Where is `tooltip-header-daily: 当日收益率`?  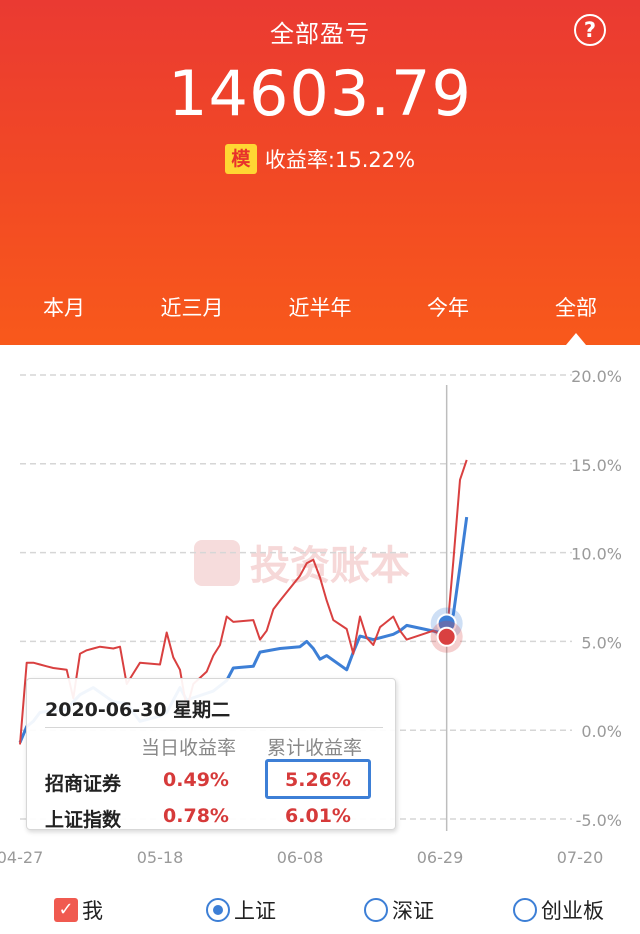 tooltip-header-daily: 当日收益率 is located at coordinates (189, 748).